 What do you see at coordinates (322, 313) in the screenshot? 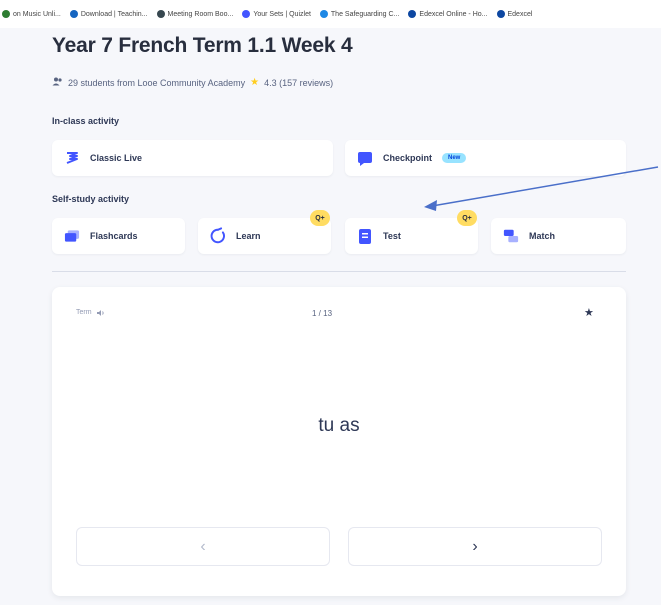
I see `card-counter: 1 / 13` at bounding box center [322, 313].